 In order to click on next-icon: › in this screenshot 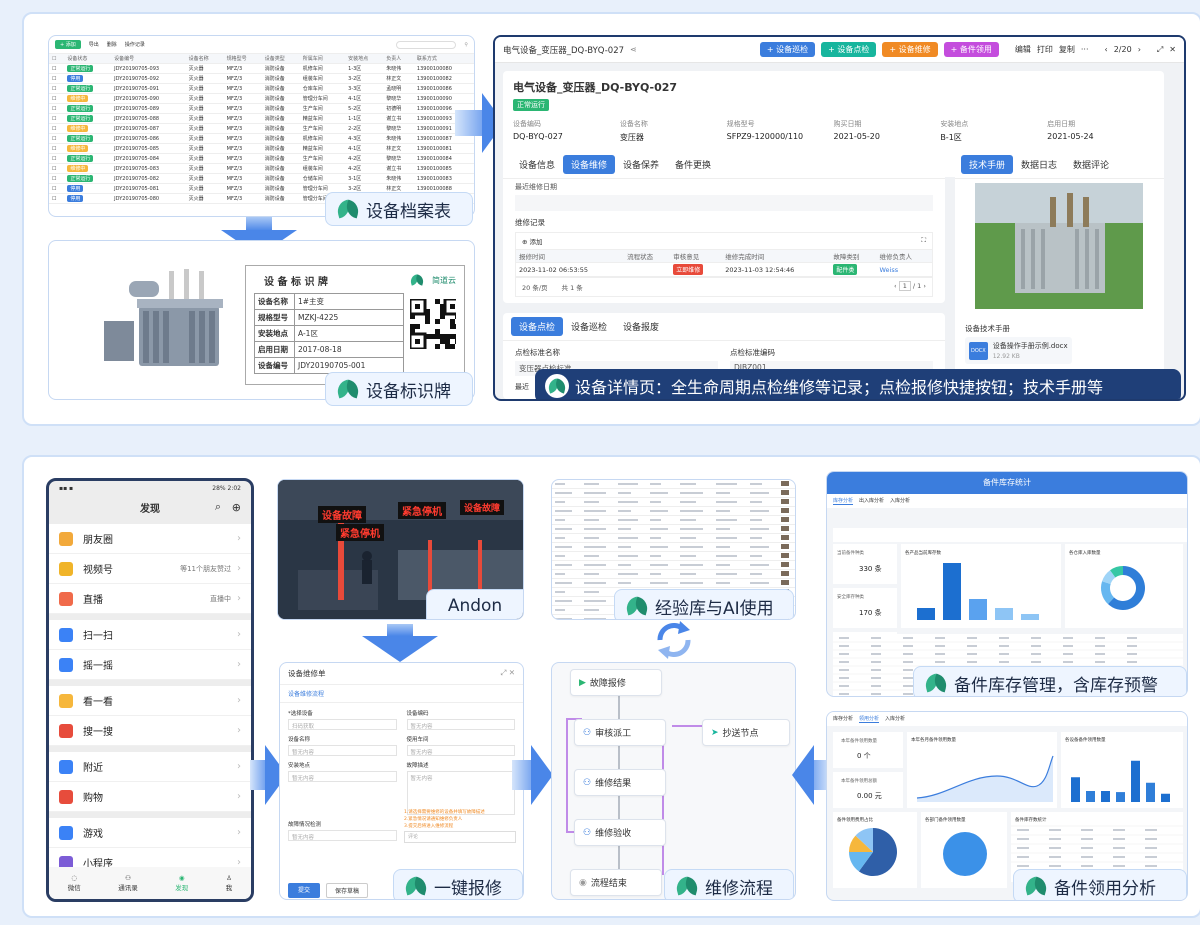, I will do `click(1139, 49)`.